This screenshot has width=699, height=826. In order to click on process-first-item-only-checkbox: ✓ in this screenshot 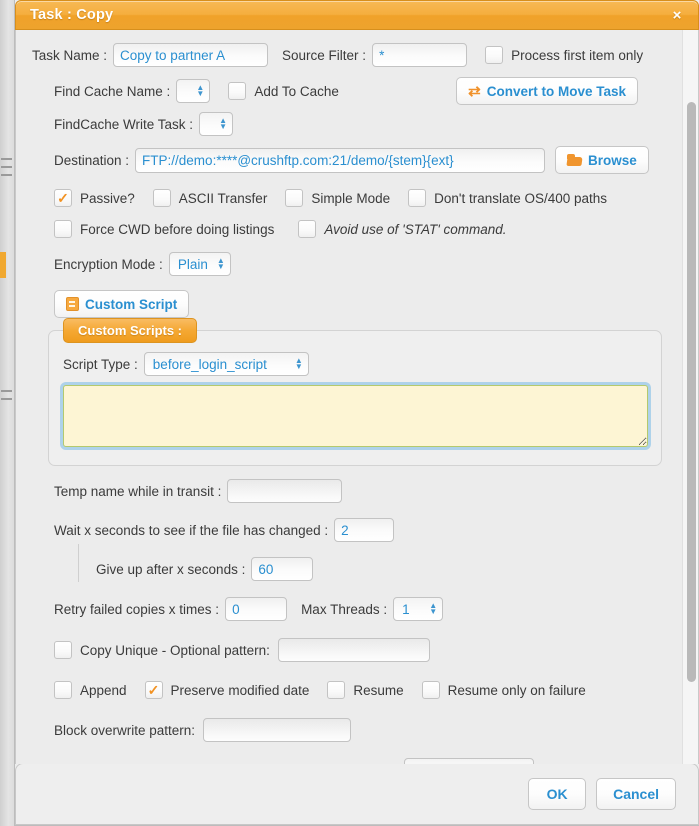, I will do `click(494, 55)`.